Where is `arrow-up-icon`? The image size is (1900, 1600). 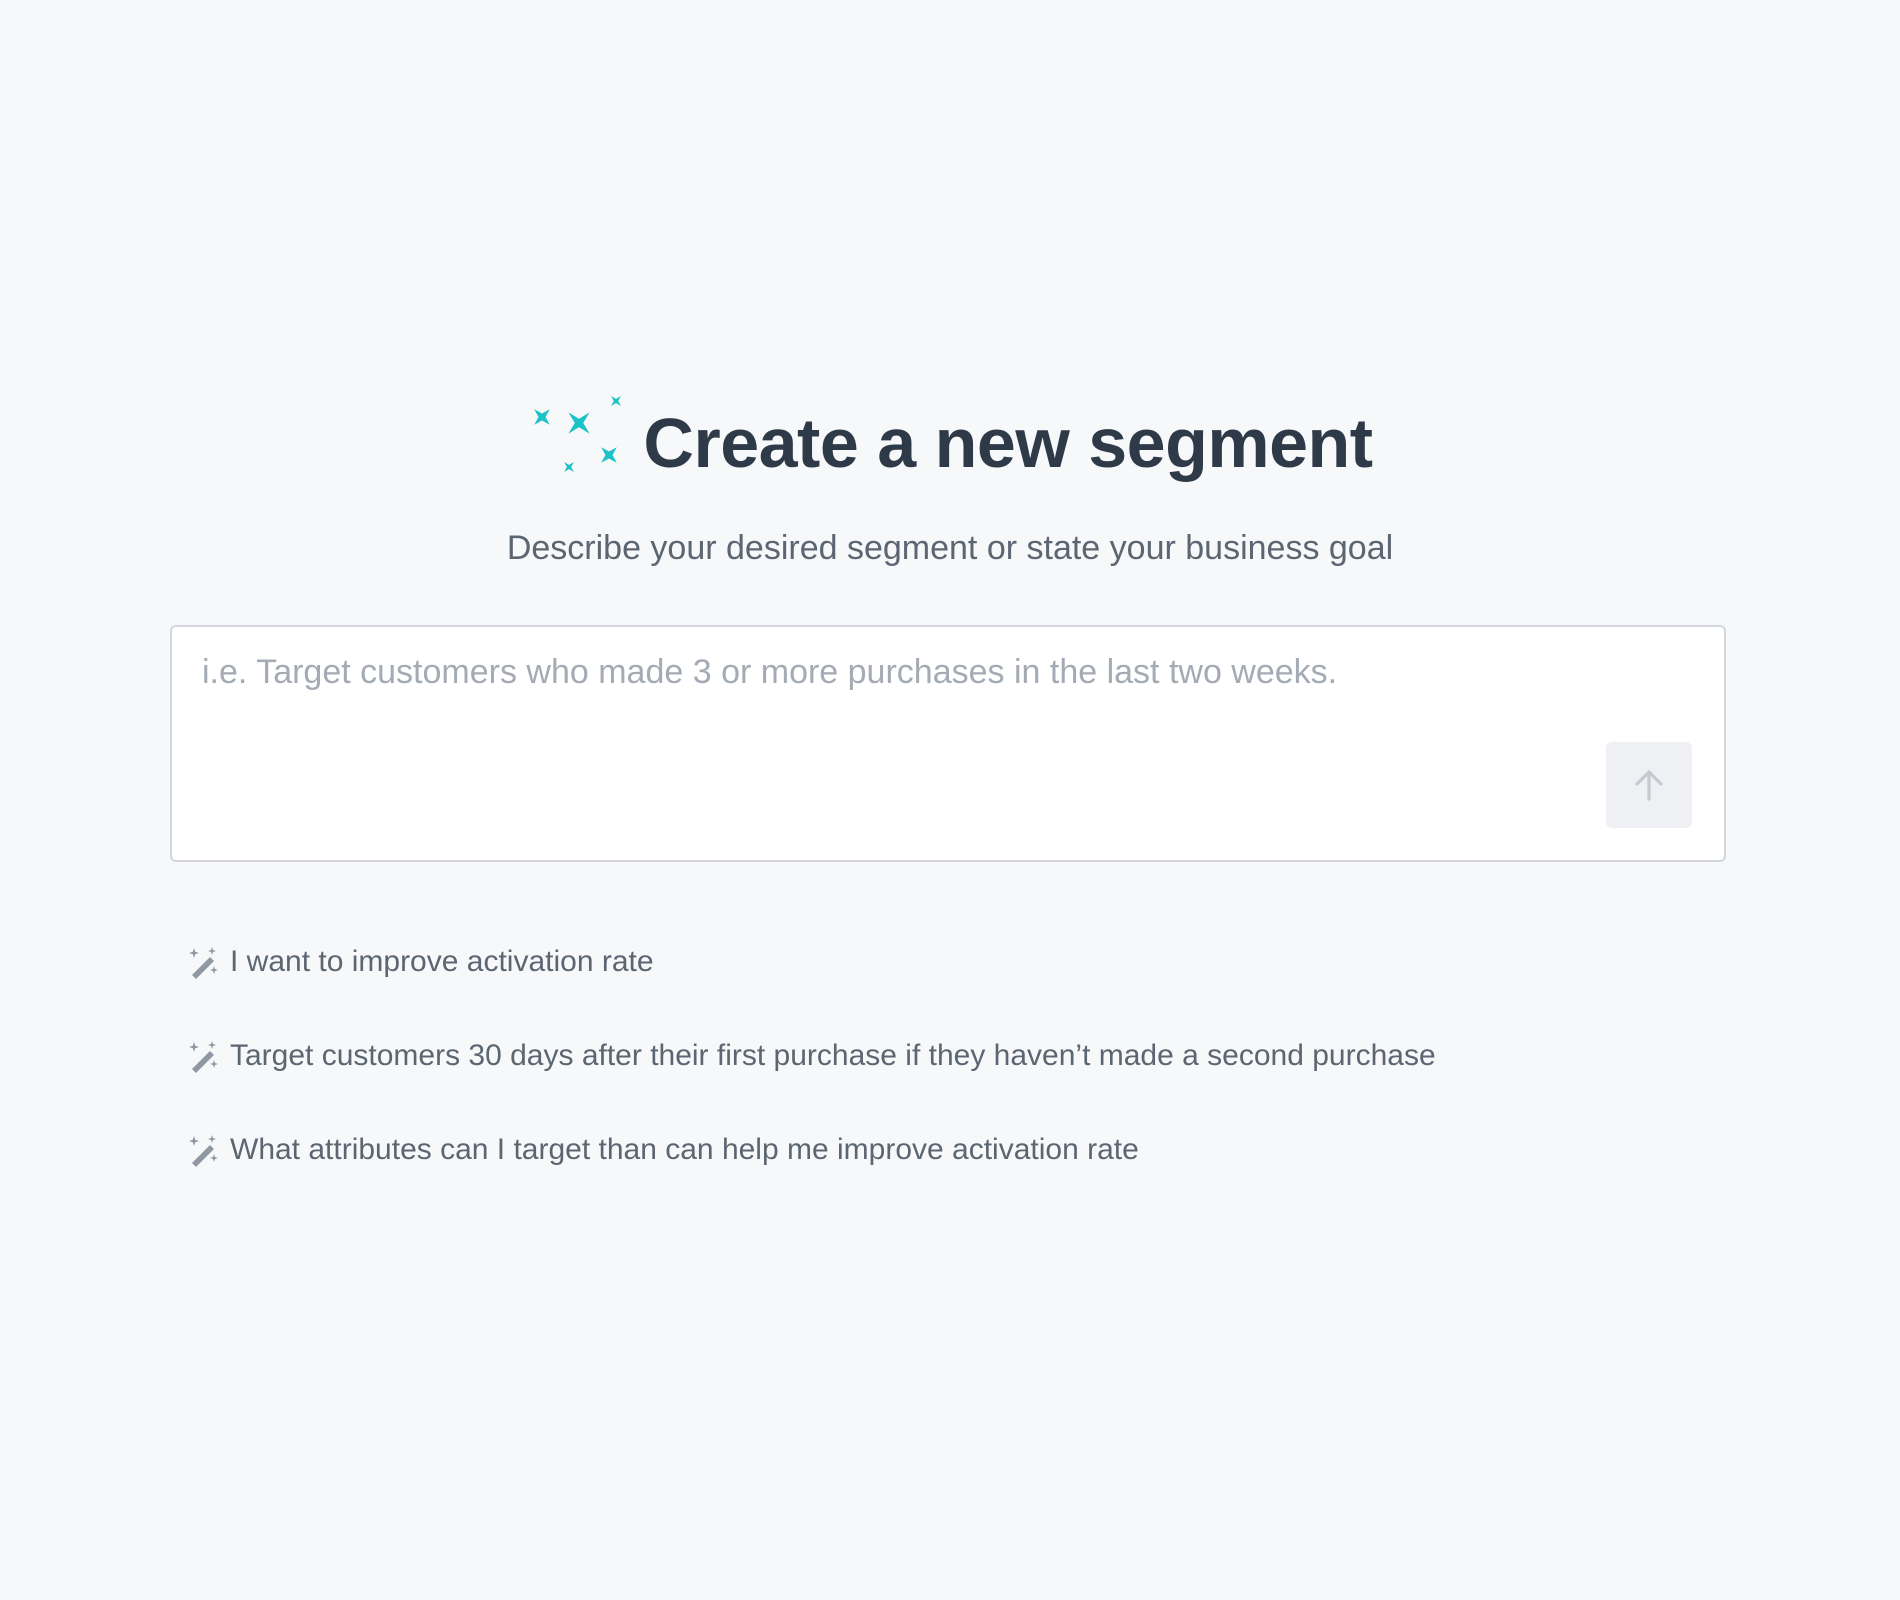
arrow-up-icon is located at coordinates (1649, 785).